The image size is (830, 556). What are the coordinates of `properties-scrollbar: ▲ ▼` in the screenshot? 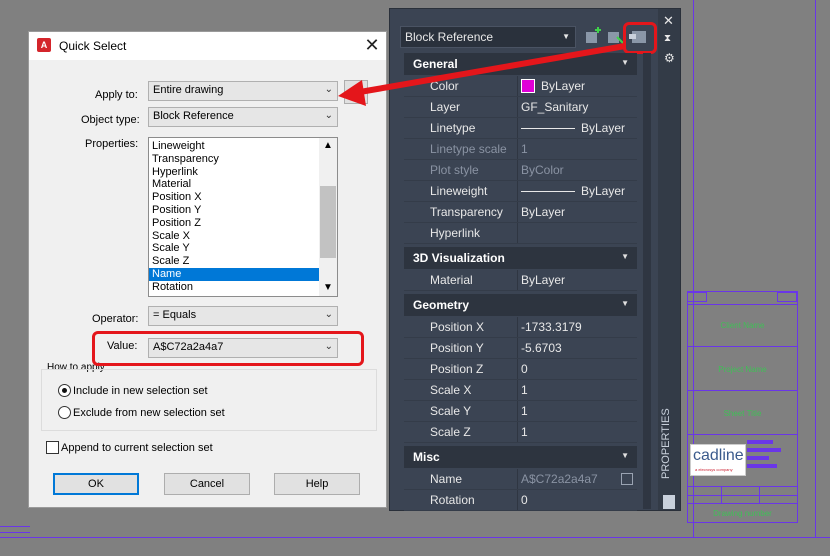 It's located at (328, 217).